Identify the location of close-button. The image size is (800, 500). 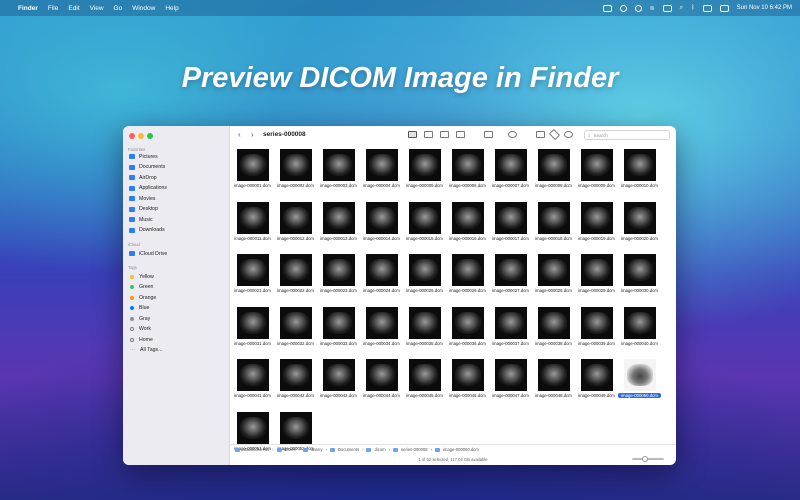
(132, 136).